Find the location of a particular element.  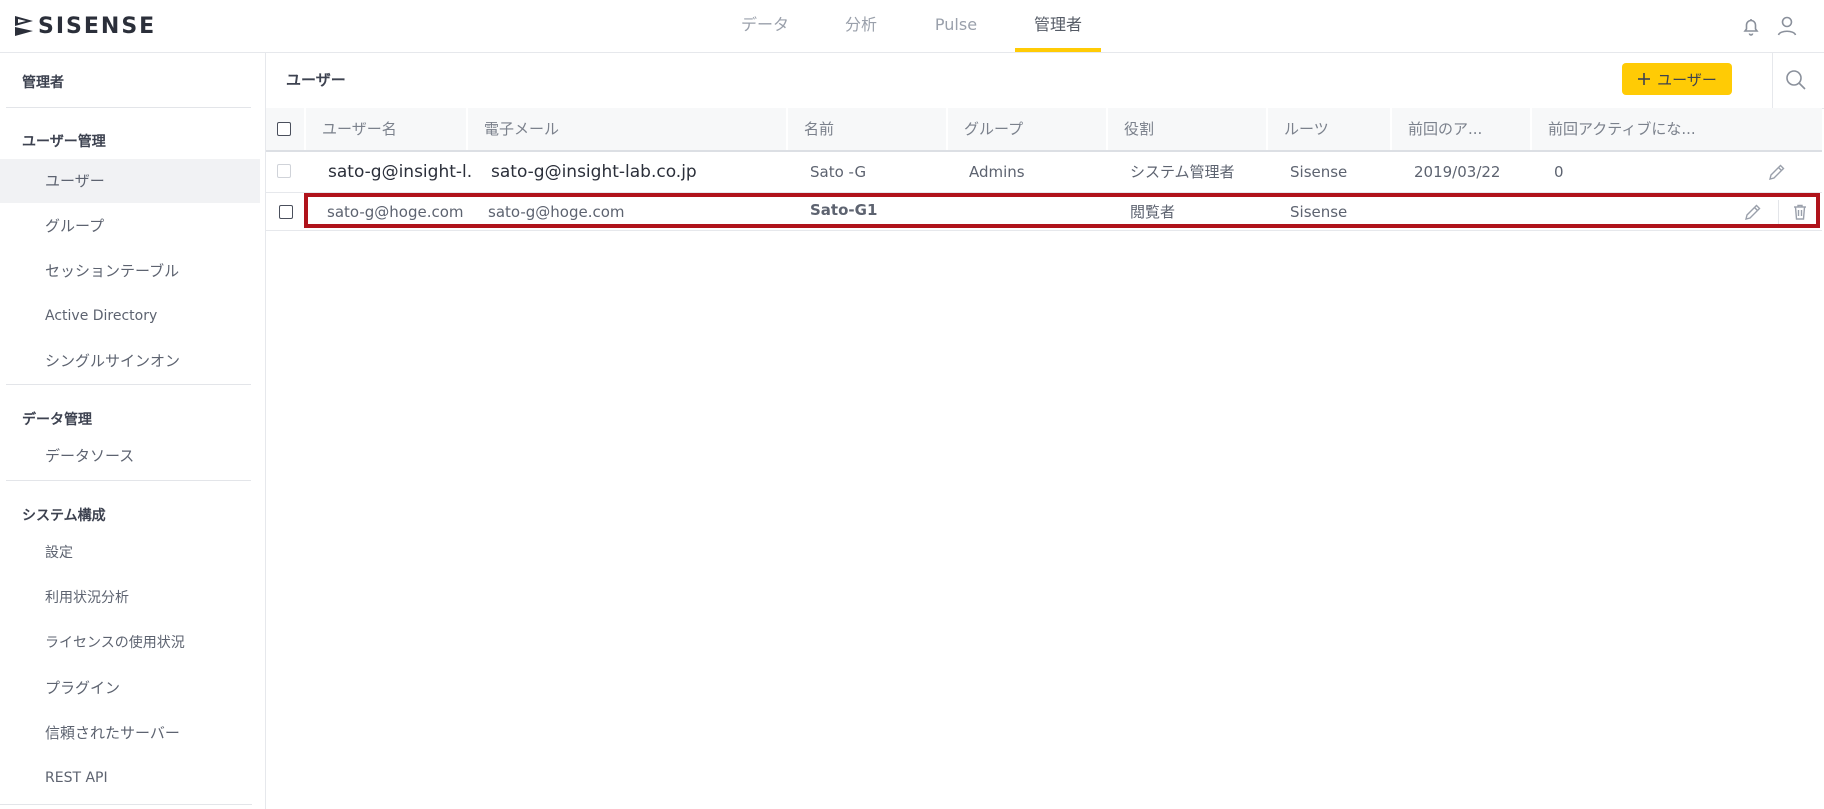

cell-name: Sato-G1 is located at coordinates (844, 210).